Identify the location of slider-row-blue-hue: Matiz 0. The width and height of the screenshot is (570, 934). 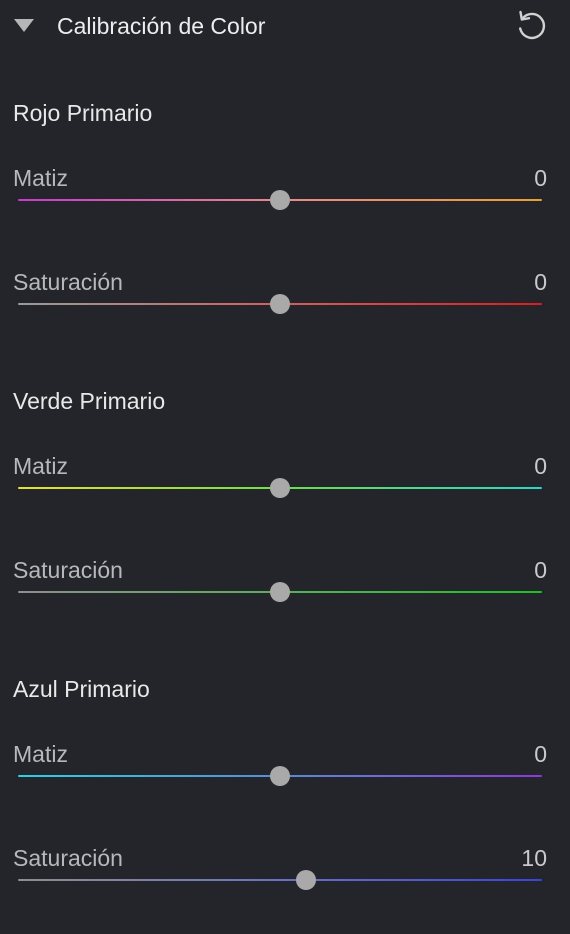
(285, 779).